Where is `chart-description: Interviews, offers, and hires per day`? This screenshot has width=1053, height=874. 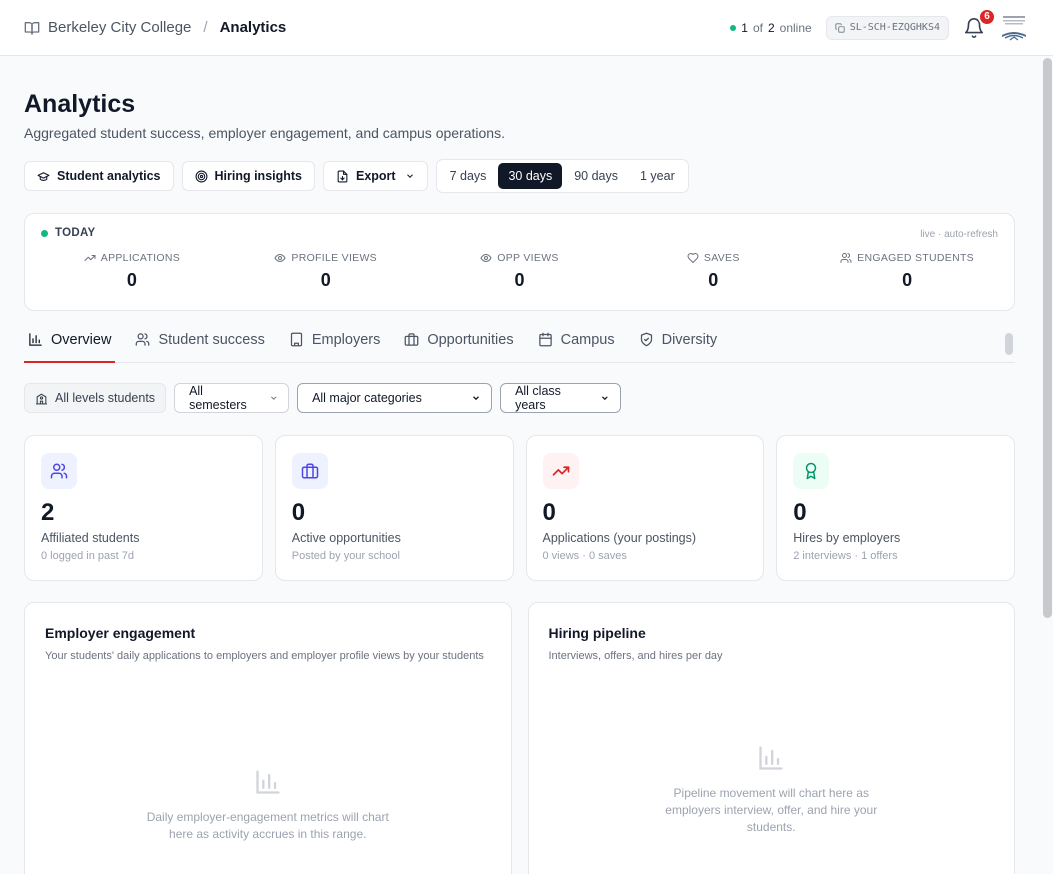 chart-description: Interviews, offers, and hires per day is located at coordinates (635, 656).